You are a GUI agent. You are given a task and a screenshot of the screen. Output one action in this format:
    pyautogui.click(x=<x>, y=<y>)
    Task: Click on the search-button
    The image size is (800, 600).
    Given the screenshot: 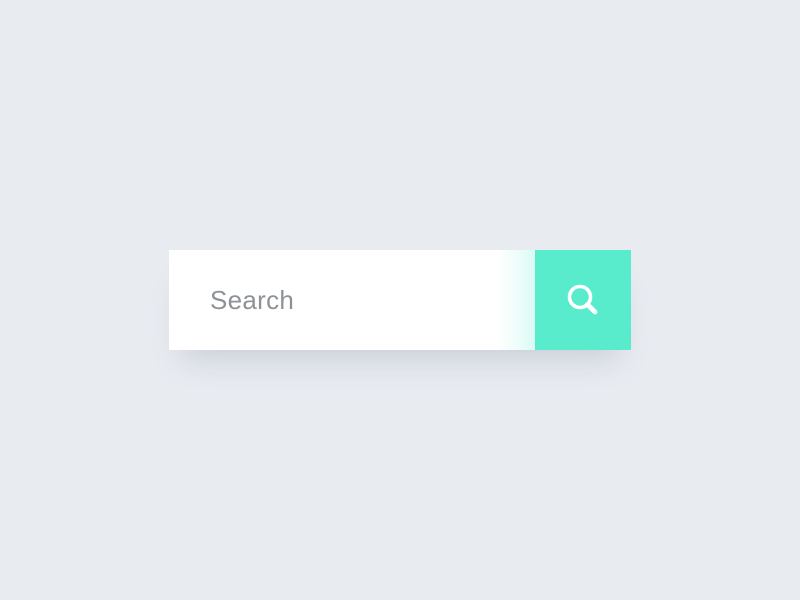 What is the action you would take?
    pyautogui.click(x=583, y=300)
    